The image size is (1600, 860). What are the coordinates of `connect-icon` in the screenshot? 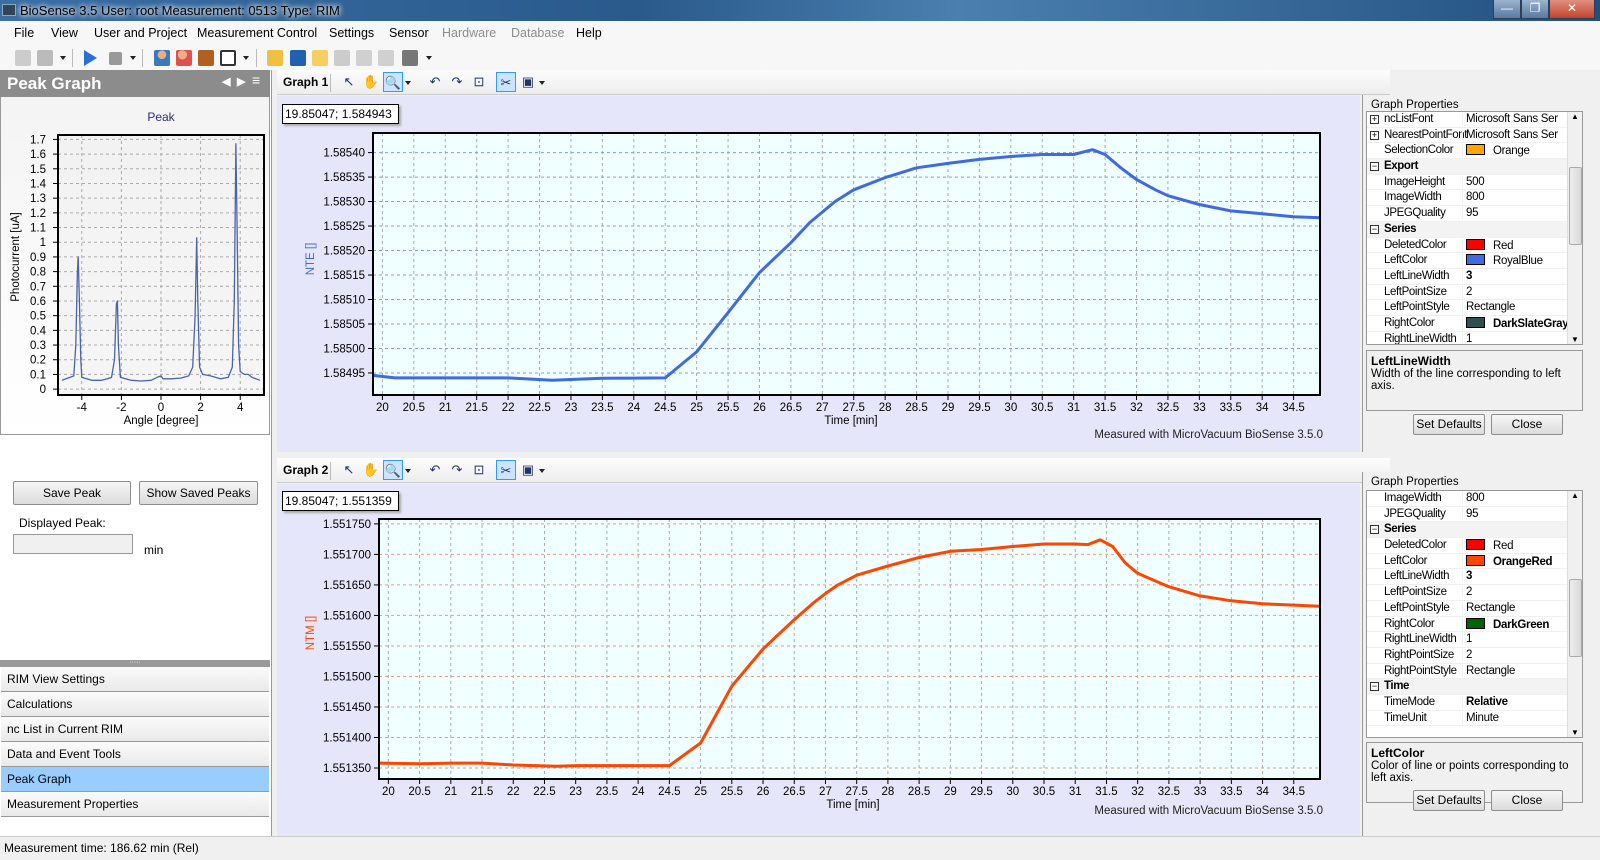 It's located at (23, 58).